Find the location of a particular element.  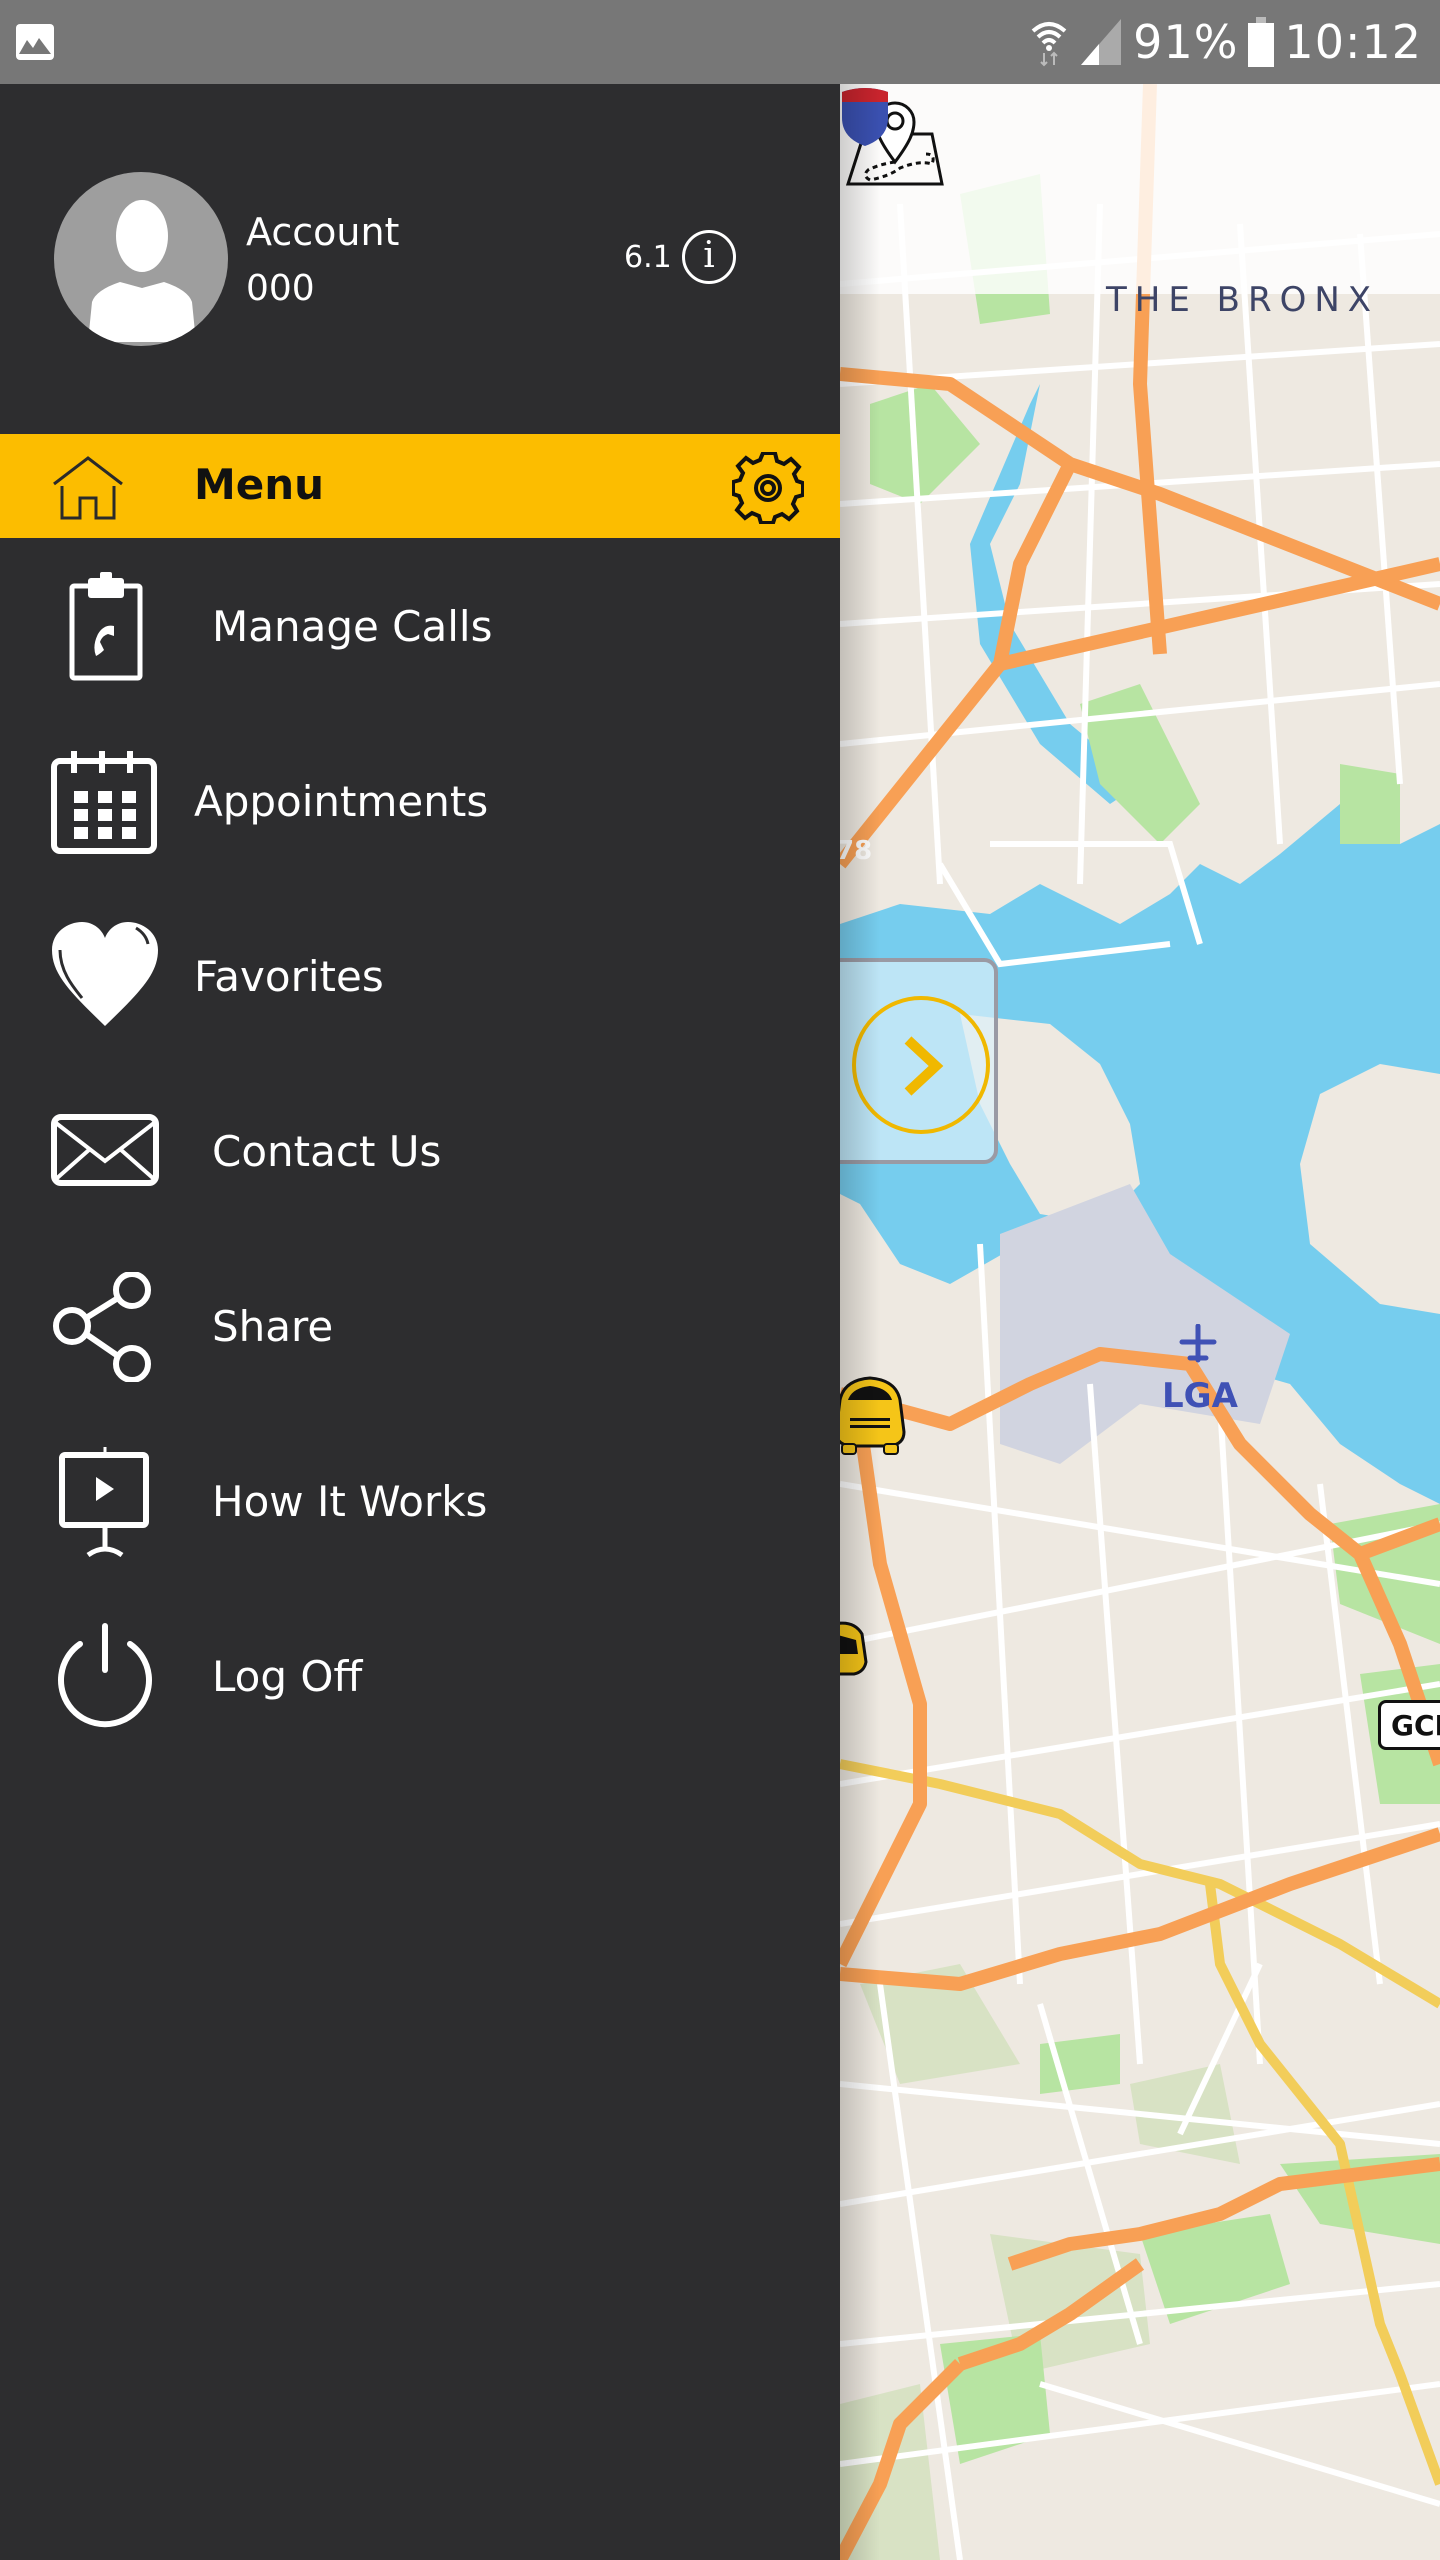

menu-item-label: Manage Calls is located at coordinates (352, 626).